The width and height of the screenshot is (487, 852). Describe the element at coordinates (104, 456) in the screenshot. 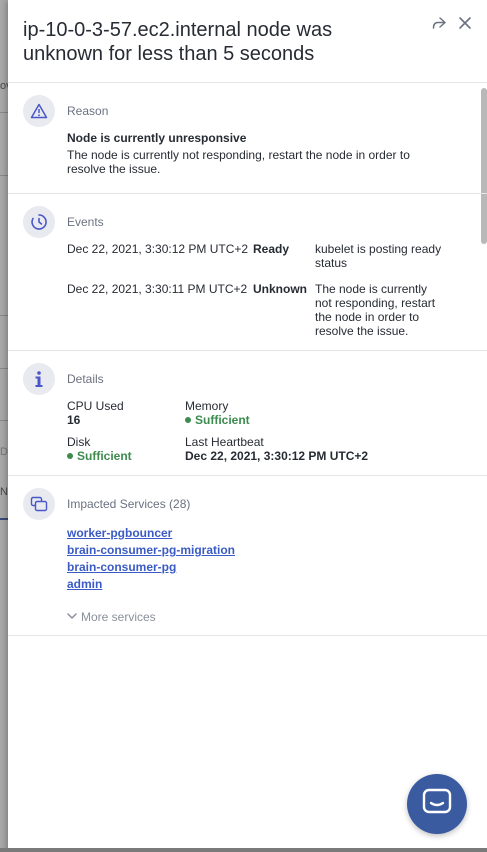

I see `disk-value: Sufficient` at that location.